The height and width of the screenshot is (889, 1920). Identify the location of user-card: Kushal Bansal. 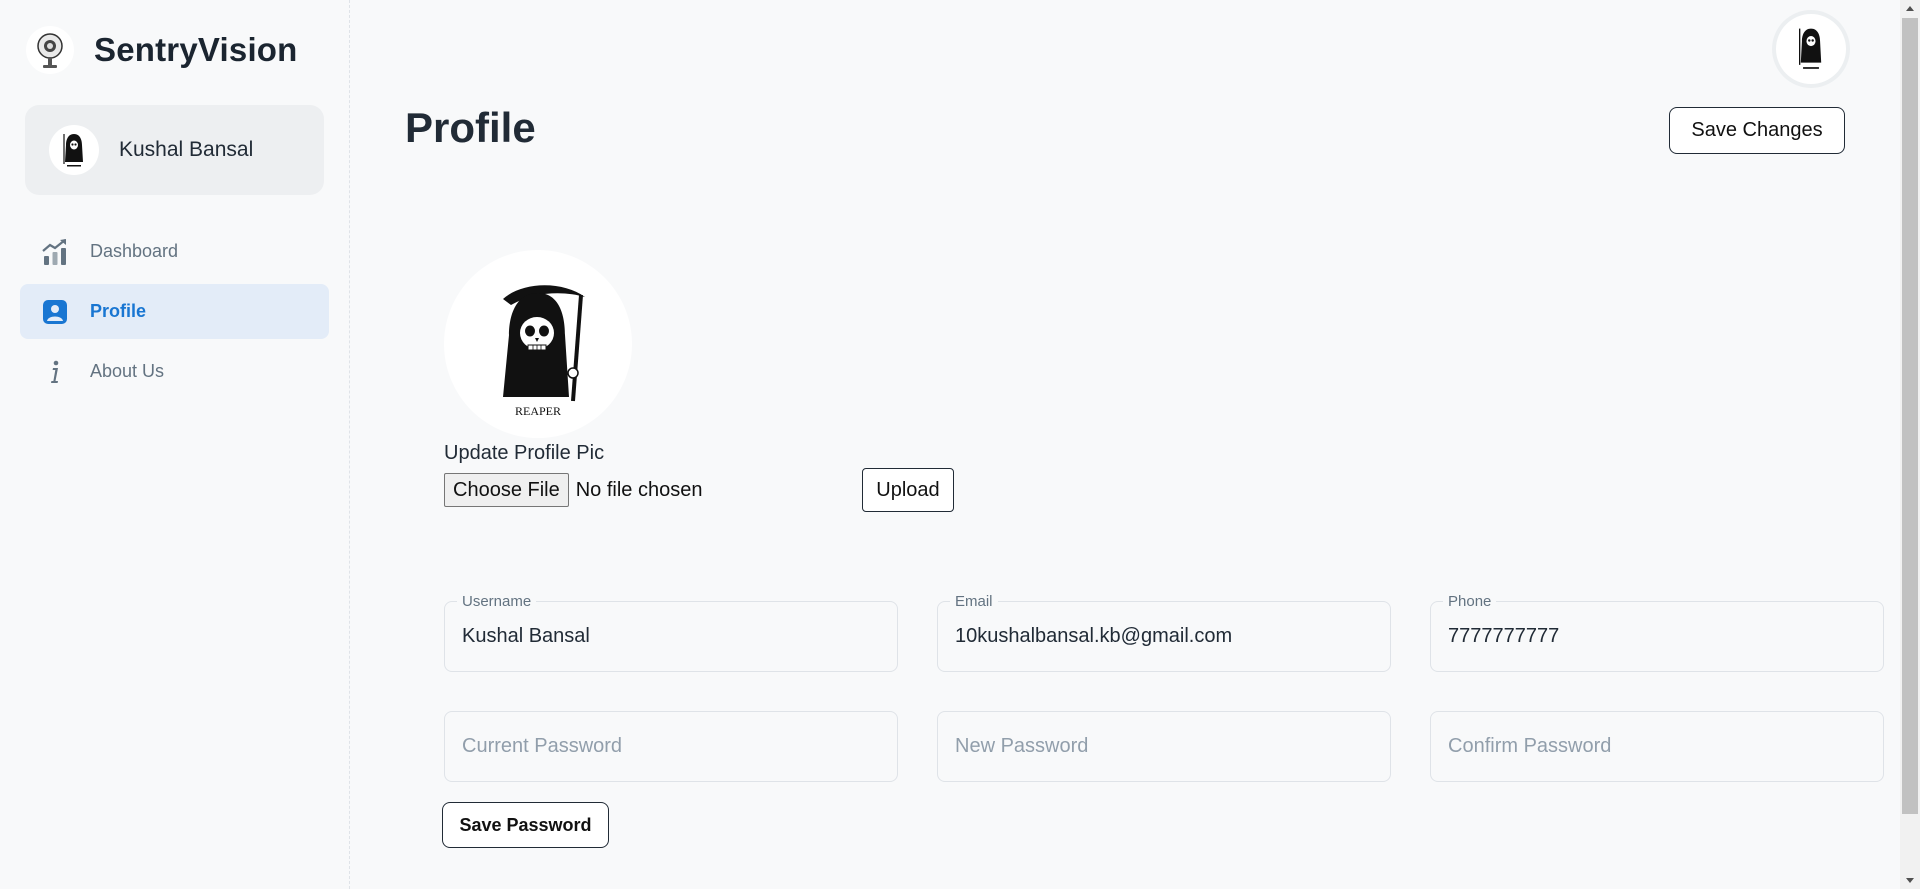
(174, 150).